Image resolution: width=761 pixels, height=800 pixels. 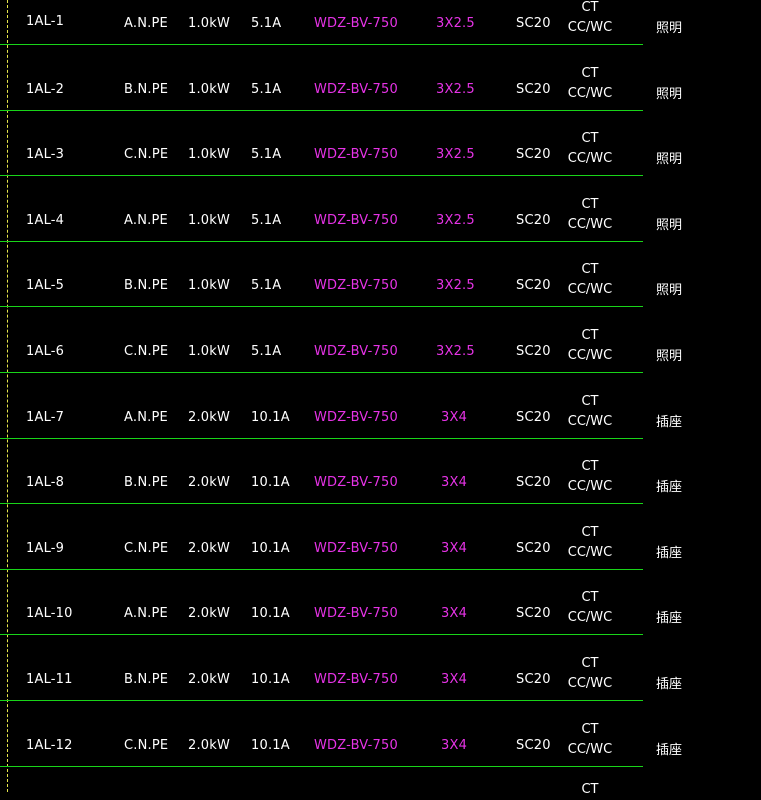 What do you see at coordinates (7, 396) in the screenshot?
I see `busbar-axis-line` at bounding box center [7, 396].